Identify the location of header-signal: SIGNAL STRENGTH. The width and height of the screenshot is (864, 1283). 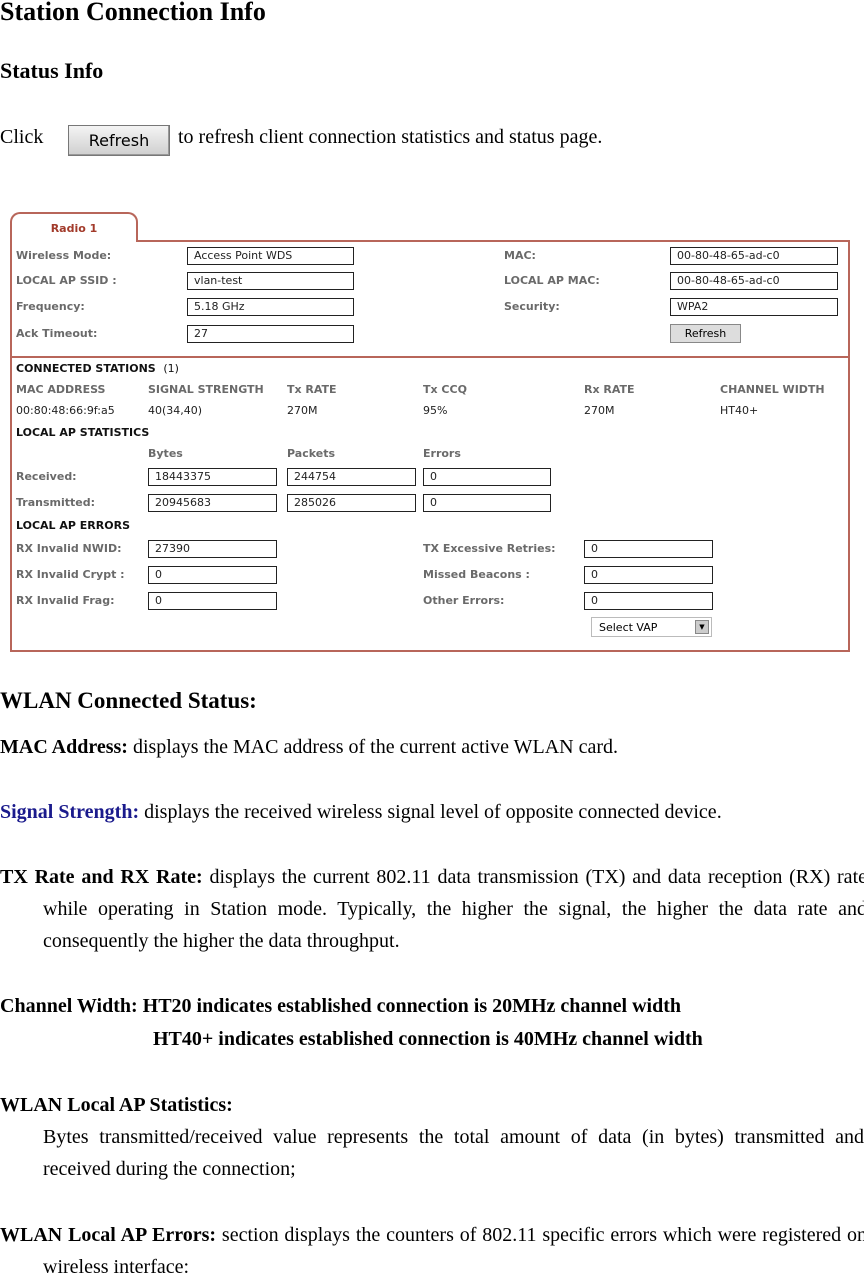
(206, 389).